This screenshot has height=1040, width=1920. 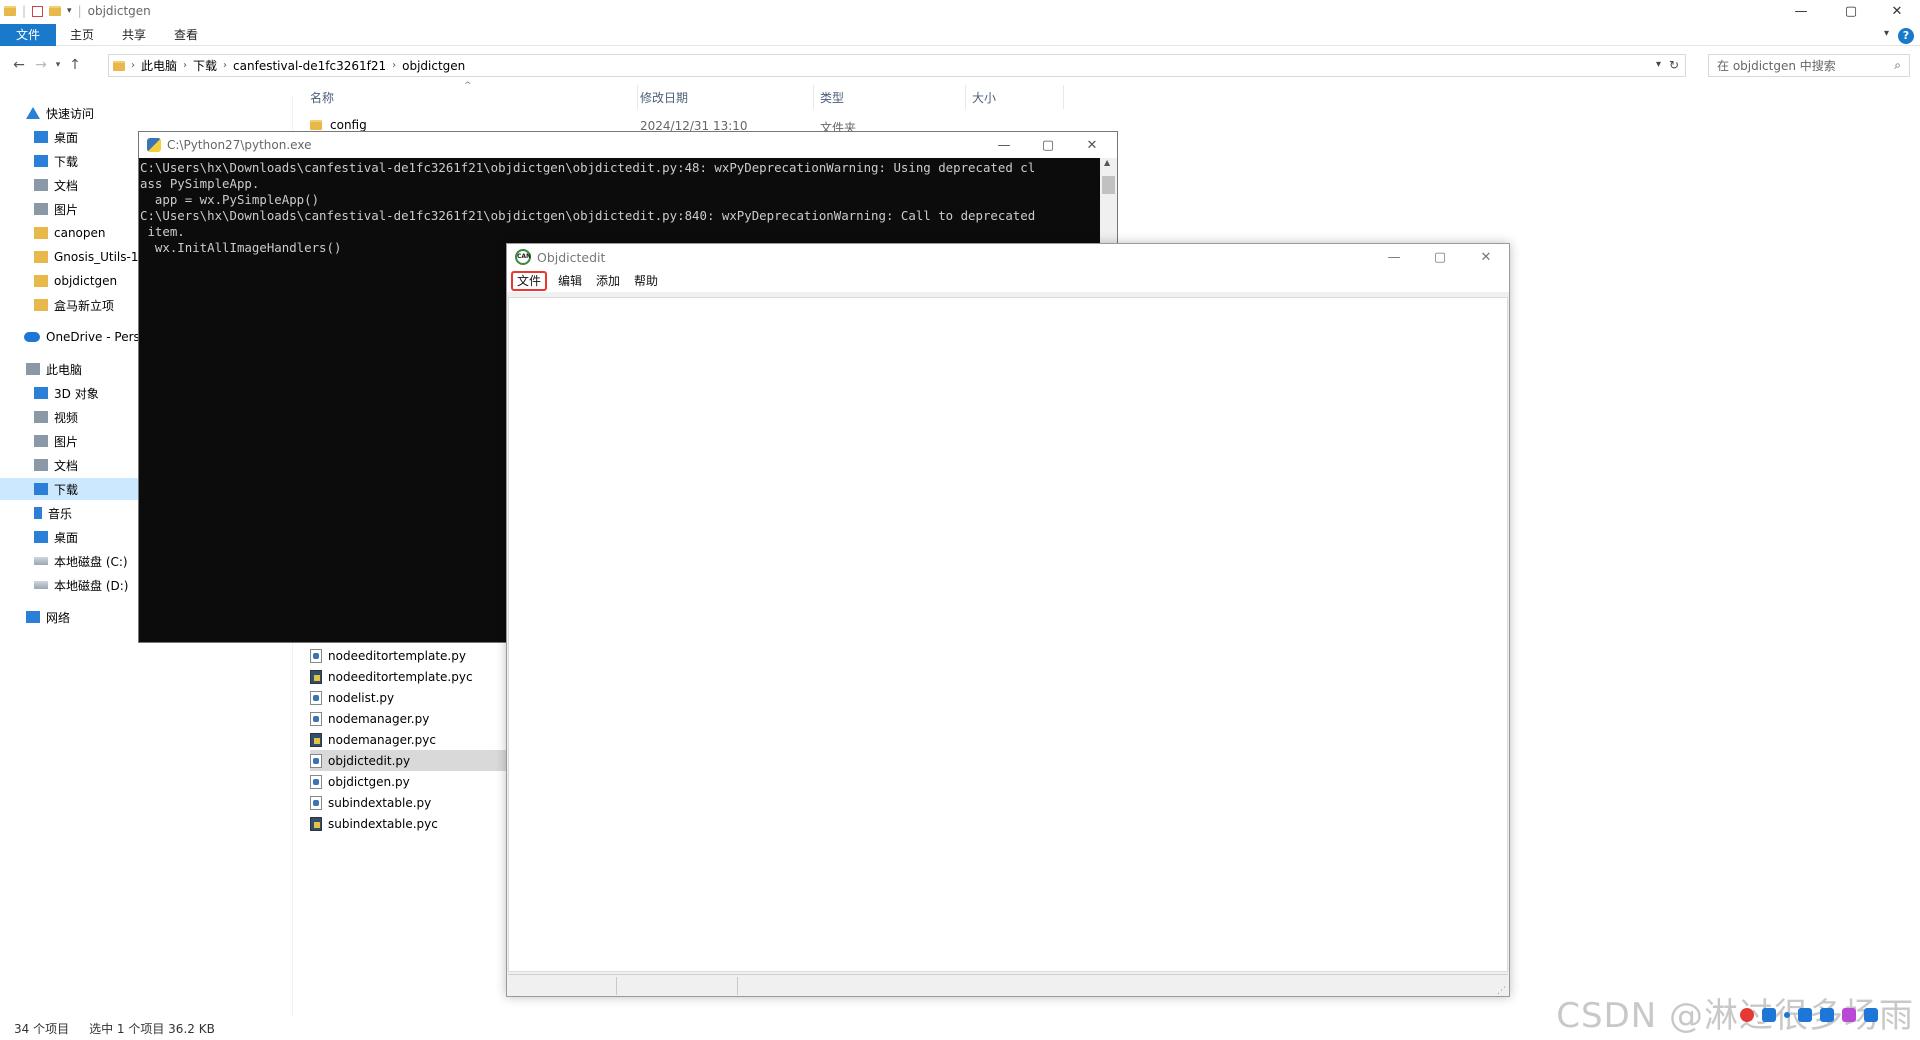 I want to click on explorer-status-bar: 34 个项目 选中 1 个项目 36.2 KB, so click(x=114, y=1028).